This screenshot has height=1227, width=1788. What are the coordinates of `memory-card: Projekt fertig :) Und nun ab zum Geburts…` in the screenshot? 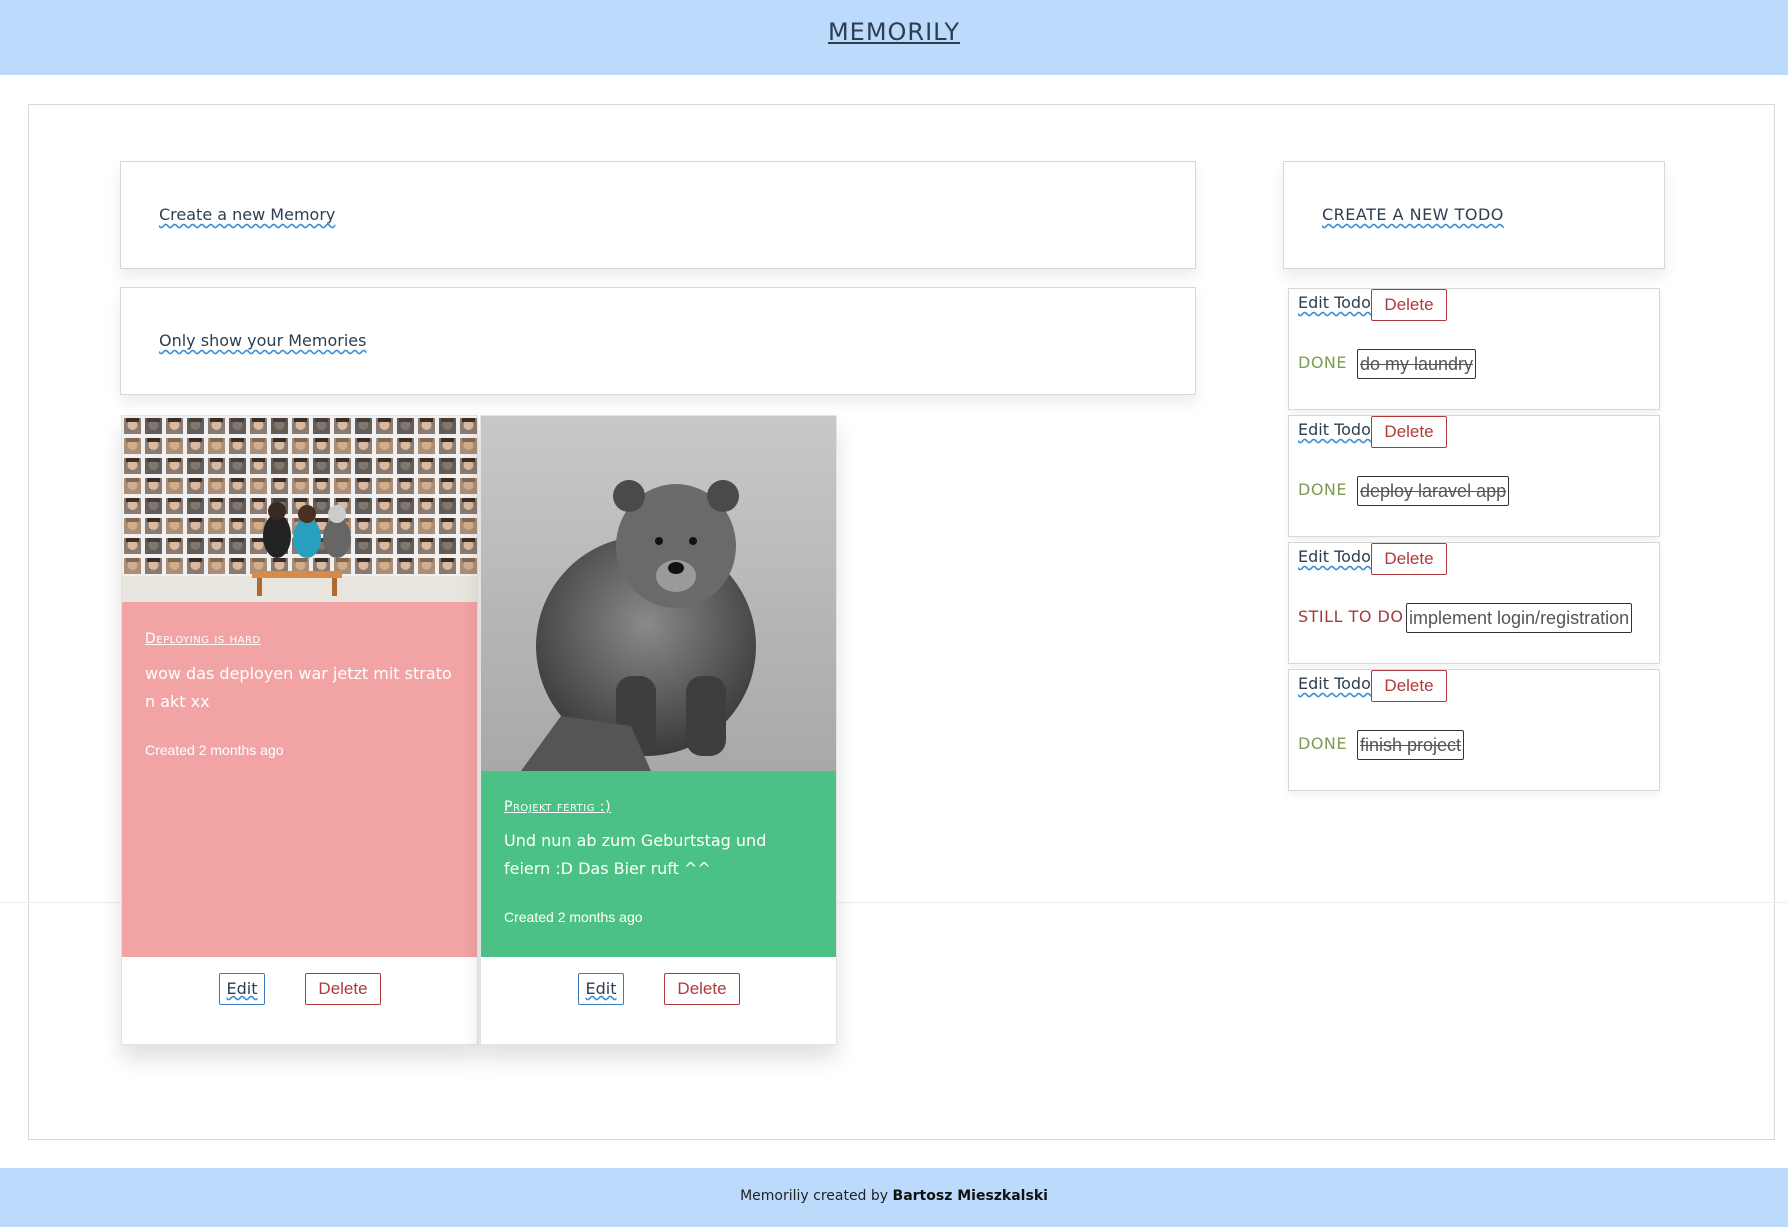 It's located at (658, 730).